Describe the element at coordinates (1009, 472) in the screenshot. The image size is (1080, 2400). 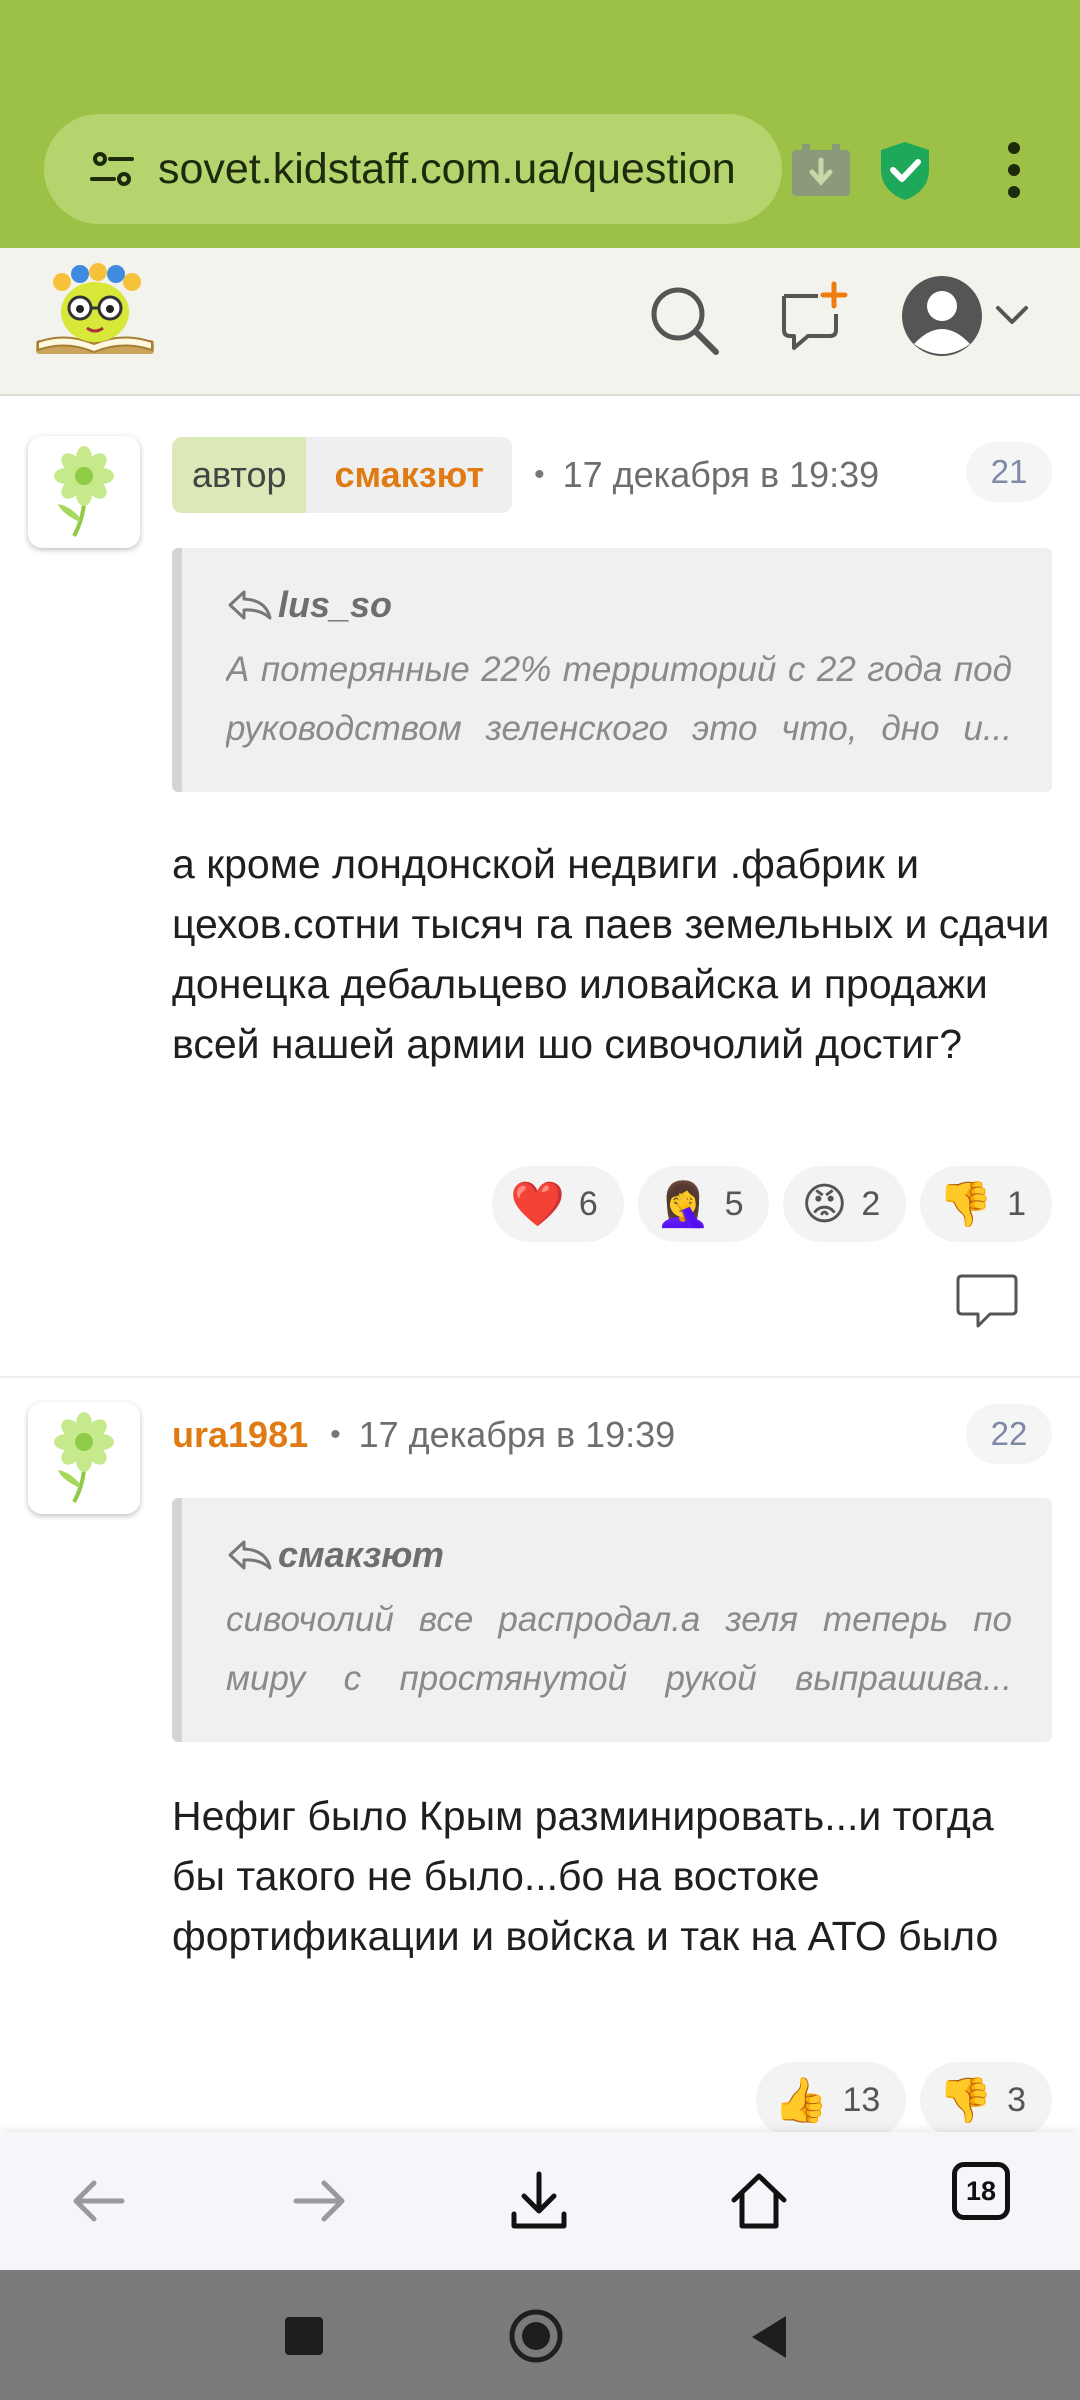
I see `comment-number: 21` at that location.